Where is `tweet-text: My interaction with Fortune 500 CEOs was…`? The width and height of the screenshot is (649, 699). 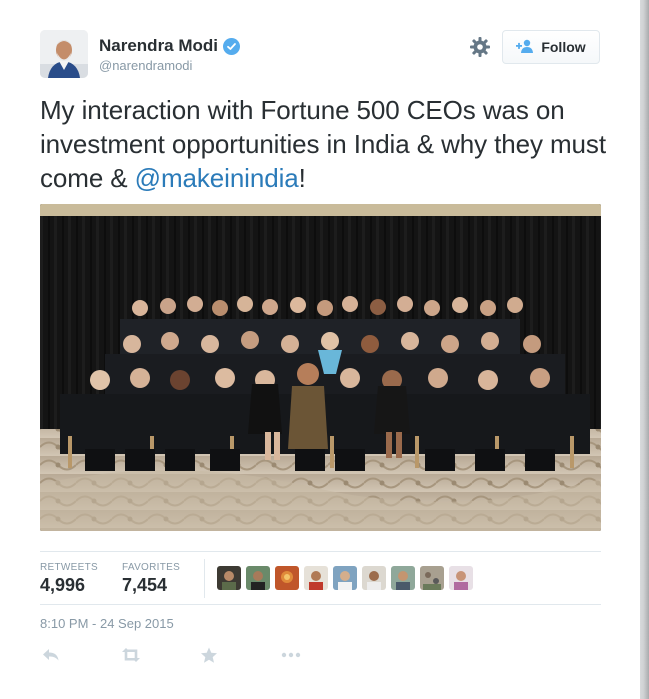 tweet-text: My interaction with Fortune 500 CEOs was… is located at coordinates (325, 144).